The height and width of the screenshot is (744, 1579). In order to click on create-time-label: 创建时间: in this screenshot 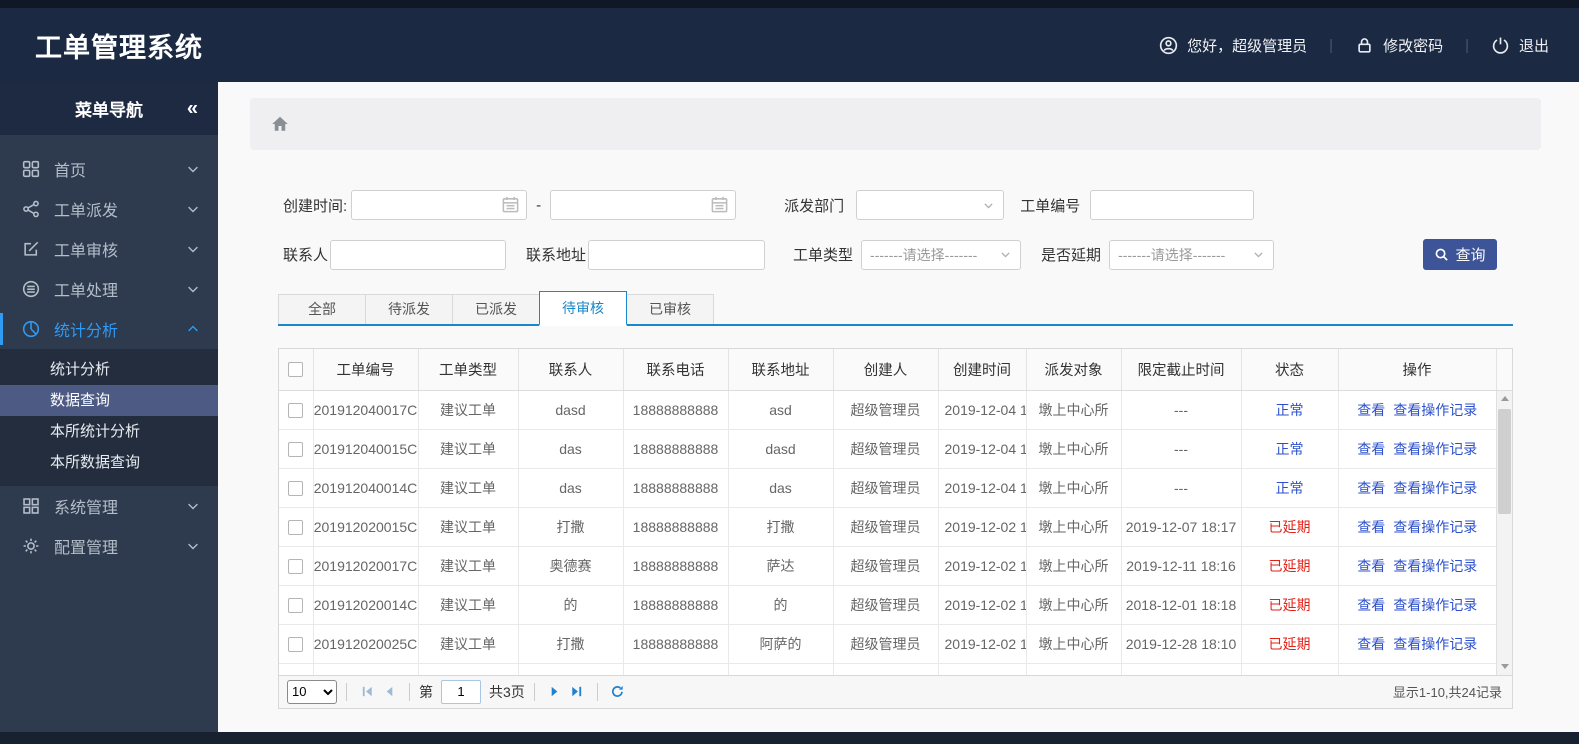, I will do `click(315, 206)`.